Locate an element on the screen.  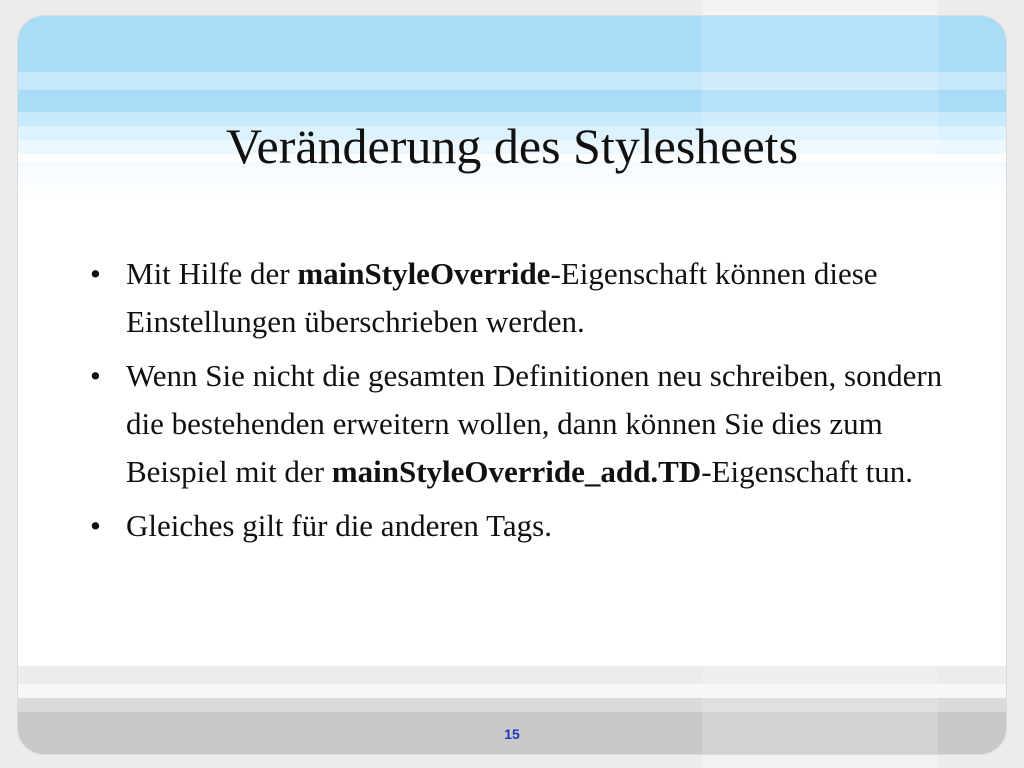
bullet-item: • Gleiches gilt für die anderen Tags. is located at coordinates (530, 526).